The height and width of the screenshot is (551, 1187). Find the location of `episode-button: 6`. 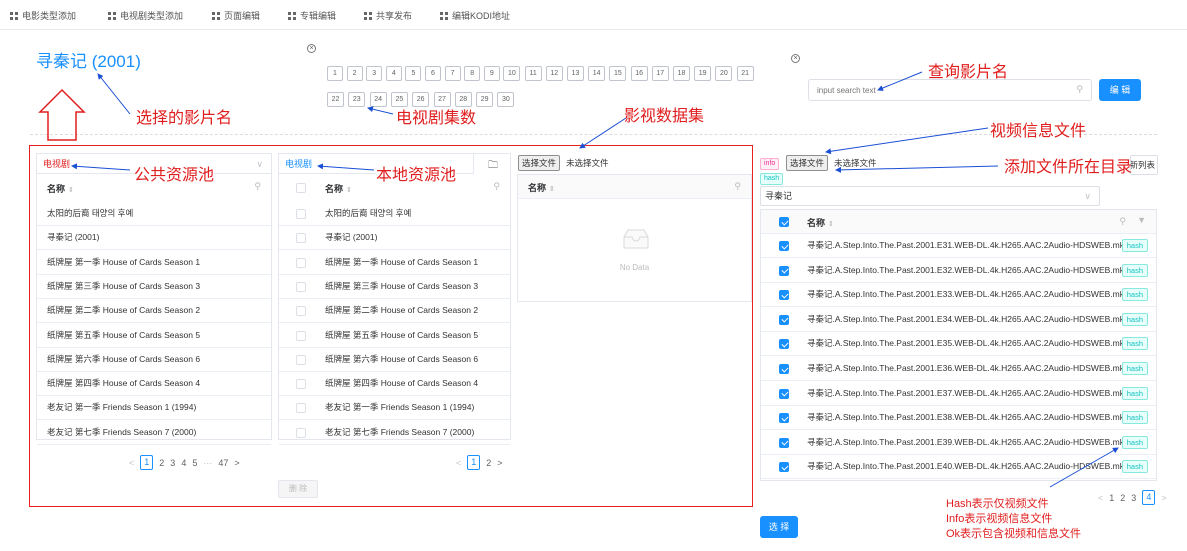

episode-button: 6 is located at coordinates (433, 73).